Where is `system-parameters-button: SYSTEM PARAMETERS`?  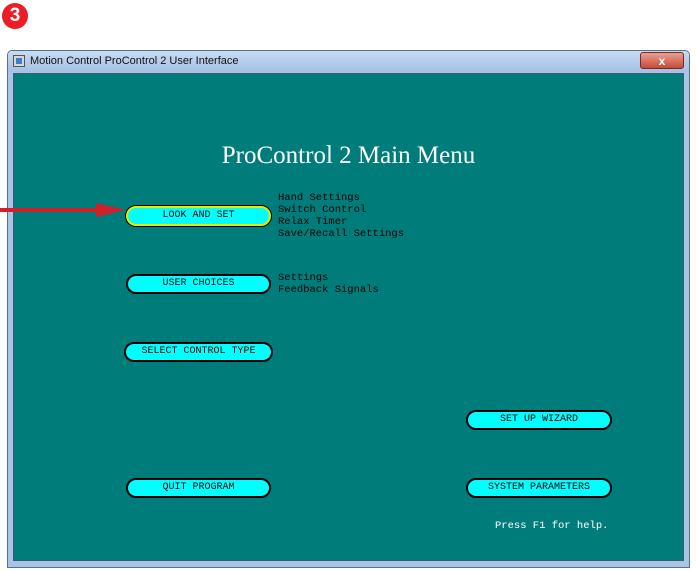 system-parameters-button: SYSTEM PARAMETERS is located at coordinates (539, 488).